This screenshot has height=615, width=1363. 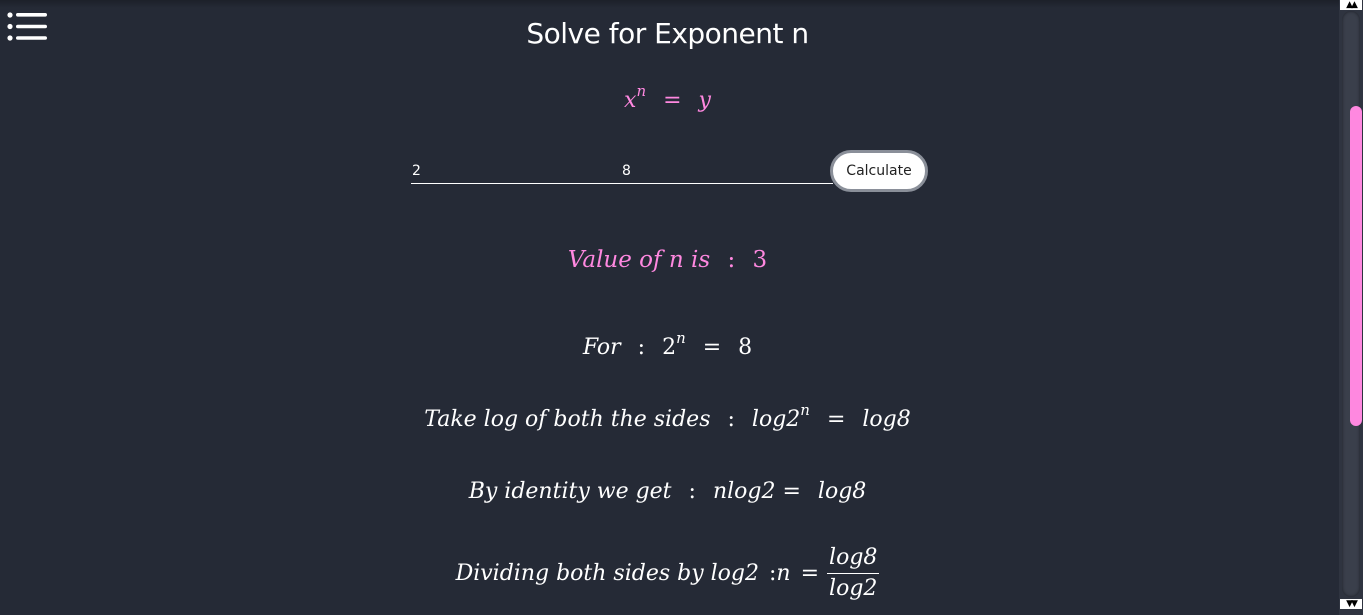 I want to click on input-row: Calculate, so click(x=671, y=171).